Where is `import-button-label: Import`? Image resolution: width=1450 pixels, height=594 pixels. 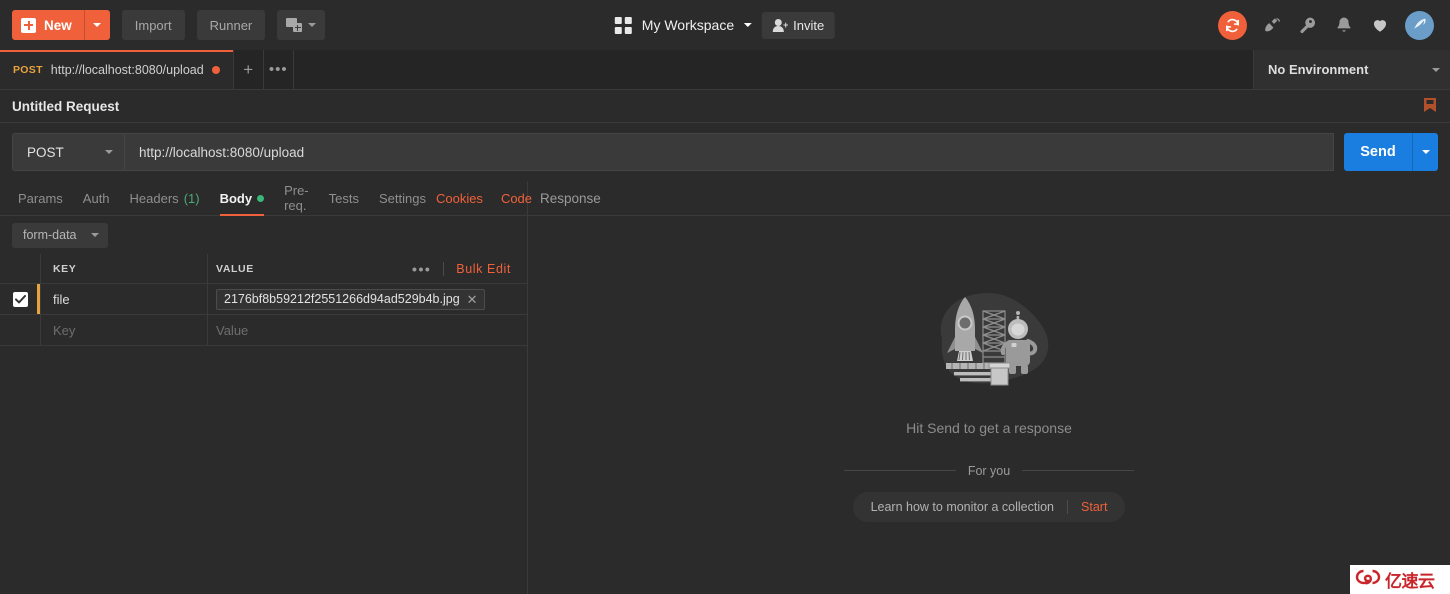 import-button-label: Import is located at coordinates (153, 25).